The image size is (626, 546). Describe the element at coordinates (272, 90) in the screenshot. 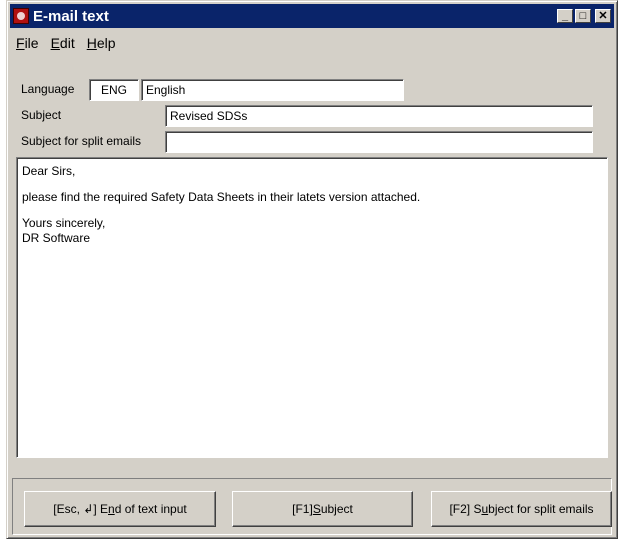

I see `language-name-field: English` at that location.